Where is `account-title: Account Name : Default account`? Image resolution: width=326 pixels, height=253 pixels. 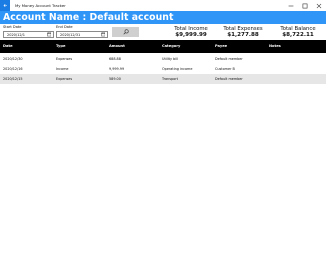
account-title: Account Name : Default account is located at coordinates (88, 17).